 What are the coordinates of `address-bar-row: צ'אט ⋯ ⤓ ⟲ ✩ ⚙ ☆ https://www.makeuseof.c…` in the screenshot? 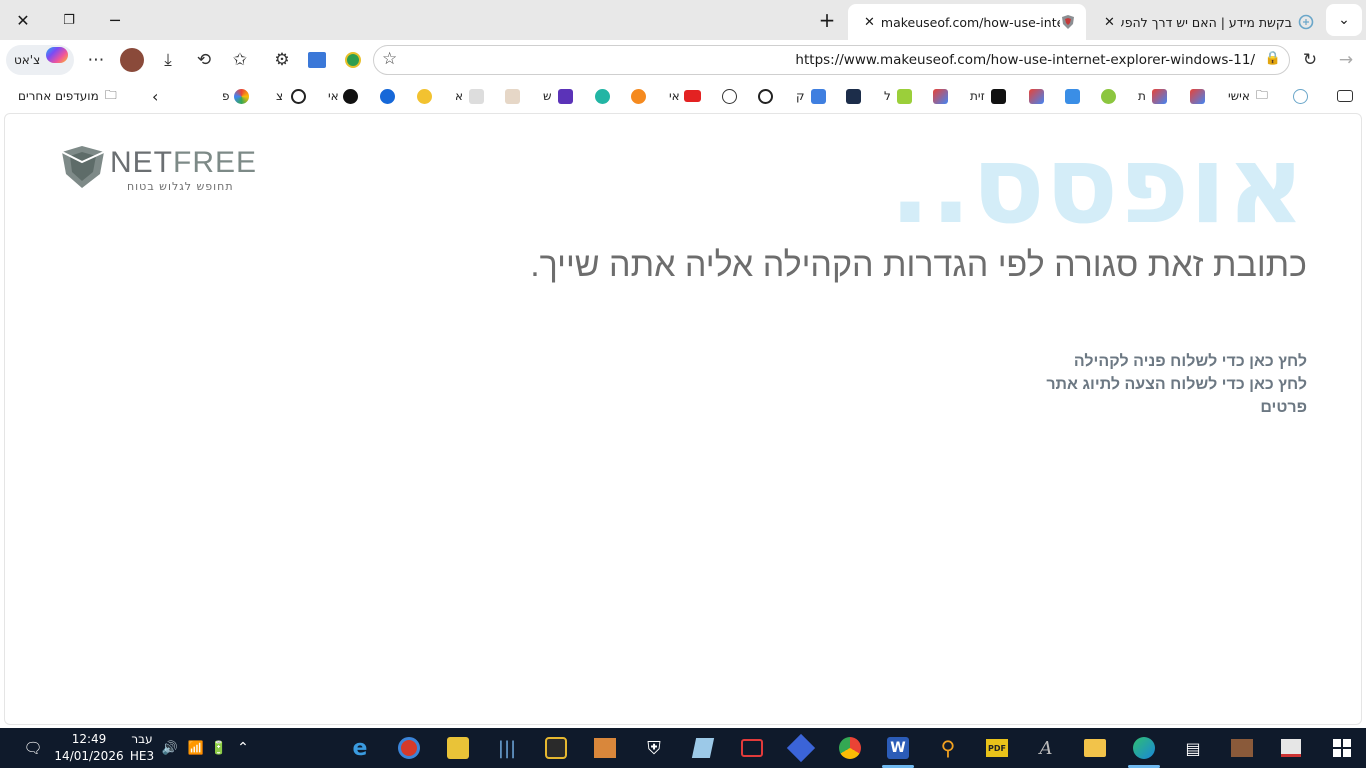 It's located at (683, 60).